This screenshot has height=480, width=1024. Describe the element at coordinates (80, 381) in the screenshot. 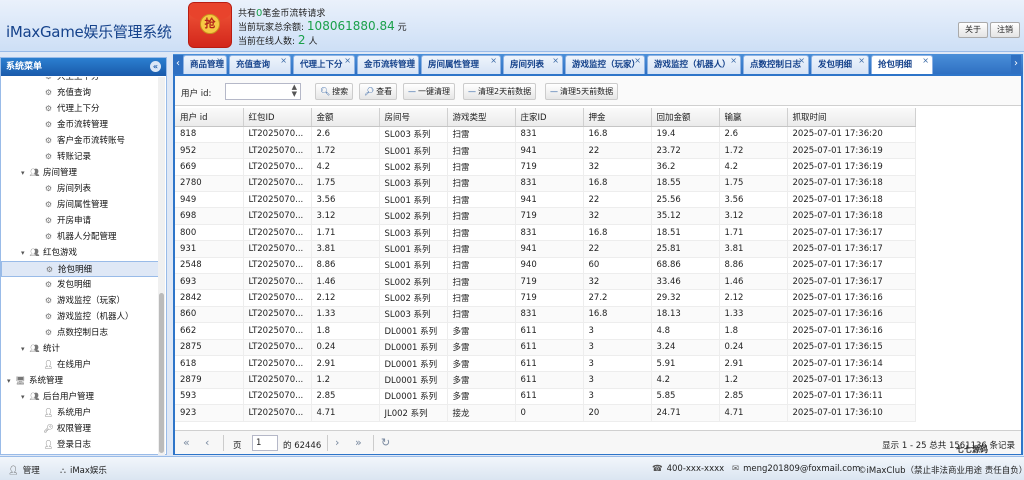

I see `sidebar-item: ▾ 🖥︎ 系统管理` at that location.